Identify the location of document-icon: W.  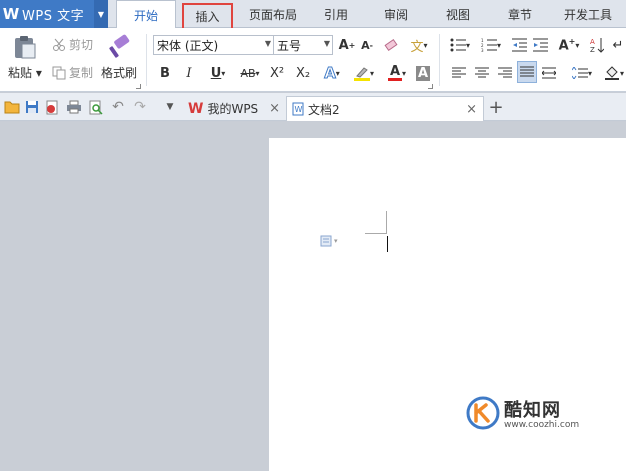
(298, 109).